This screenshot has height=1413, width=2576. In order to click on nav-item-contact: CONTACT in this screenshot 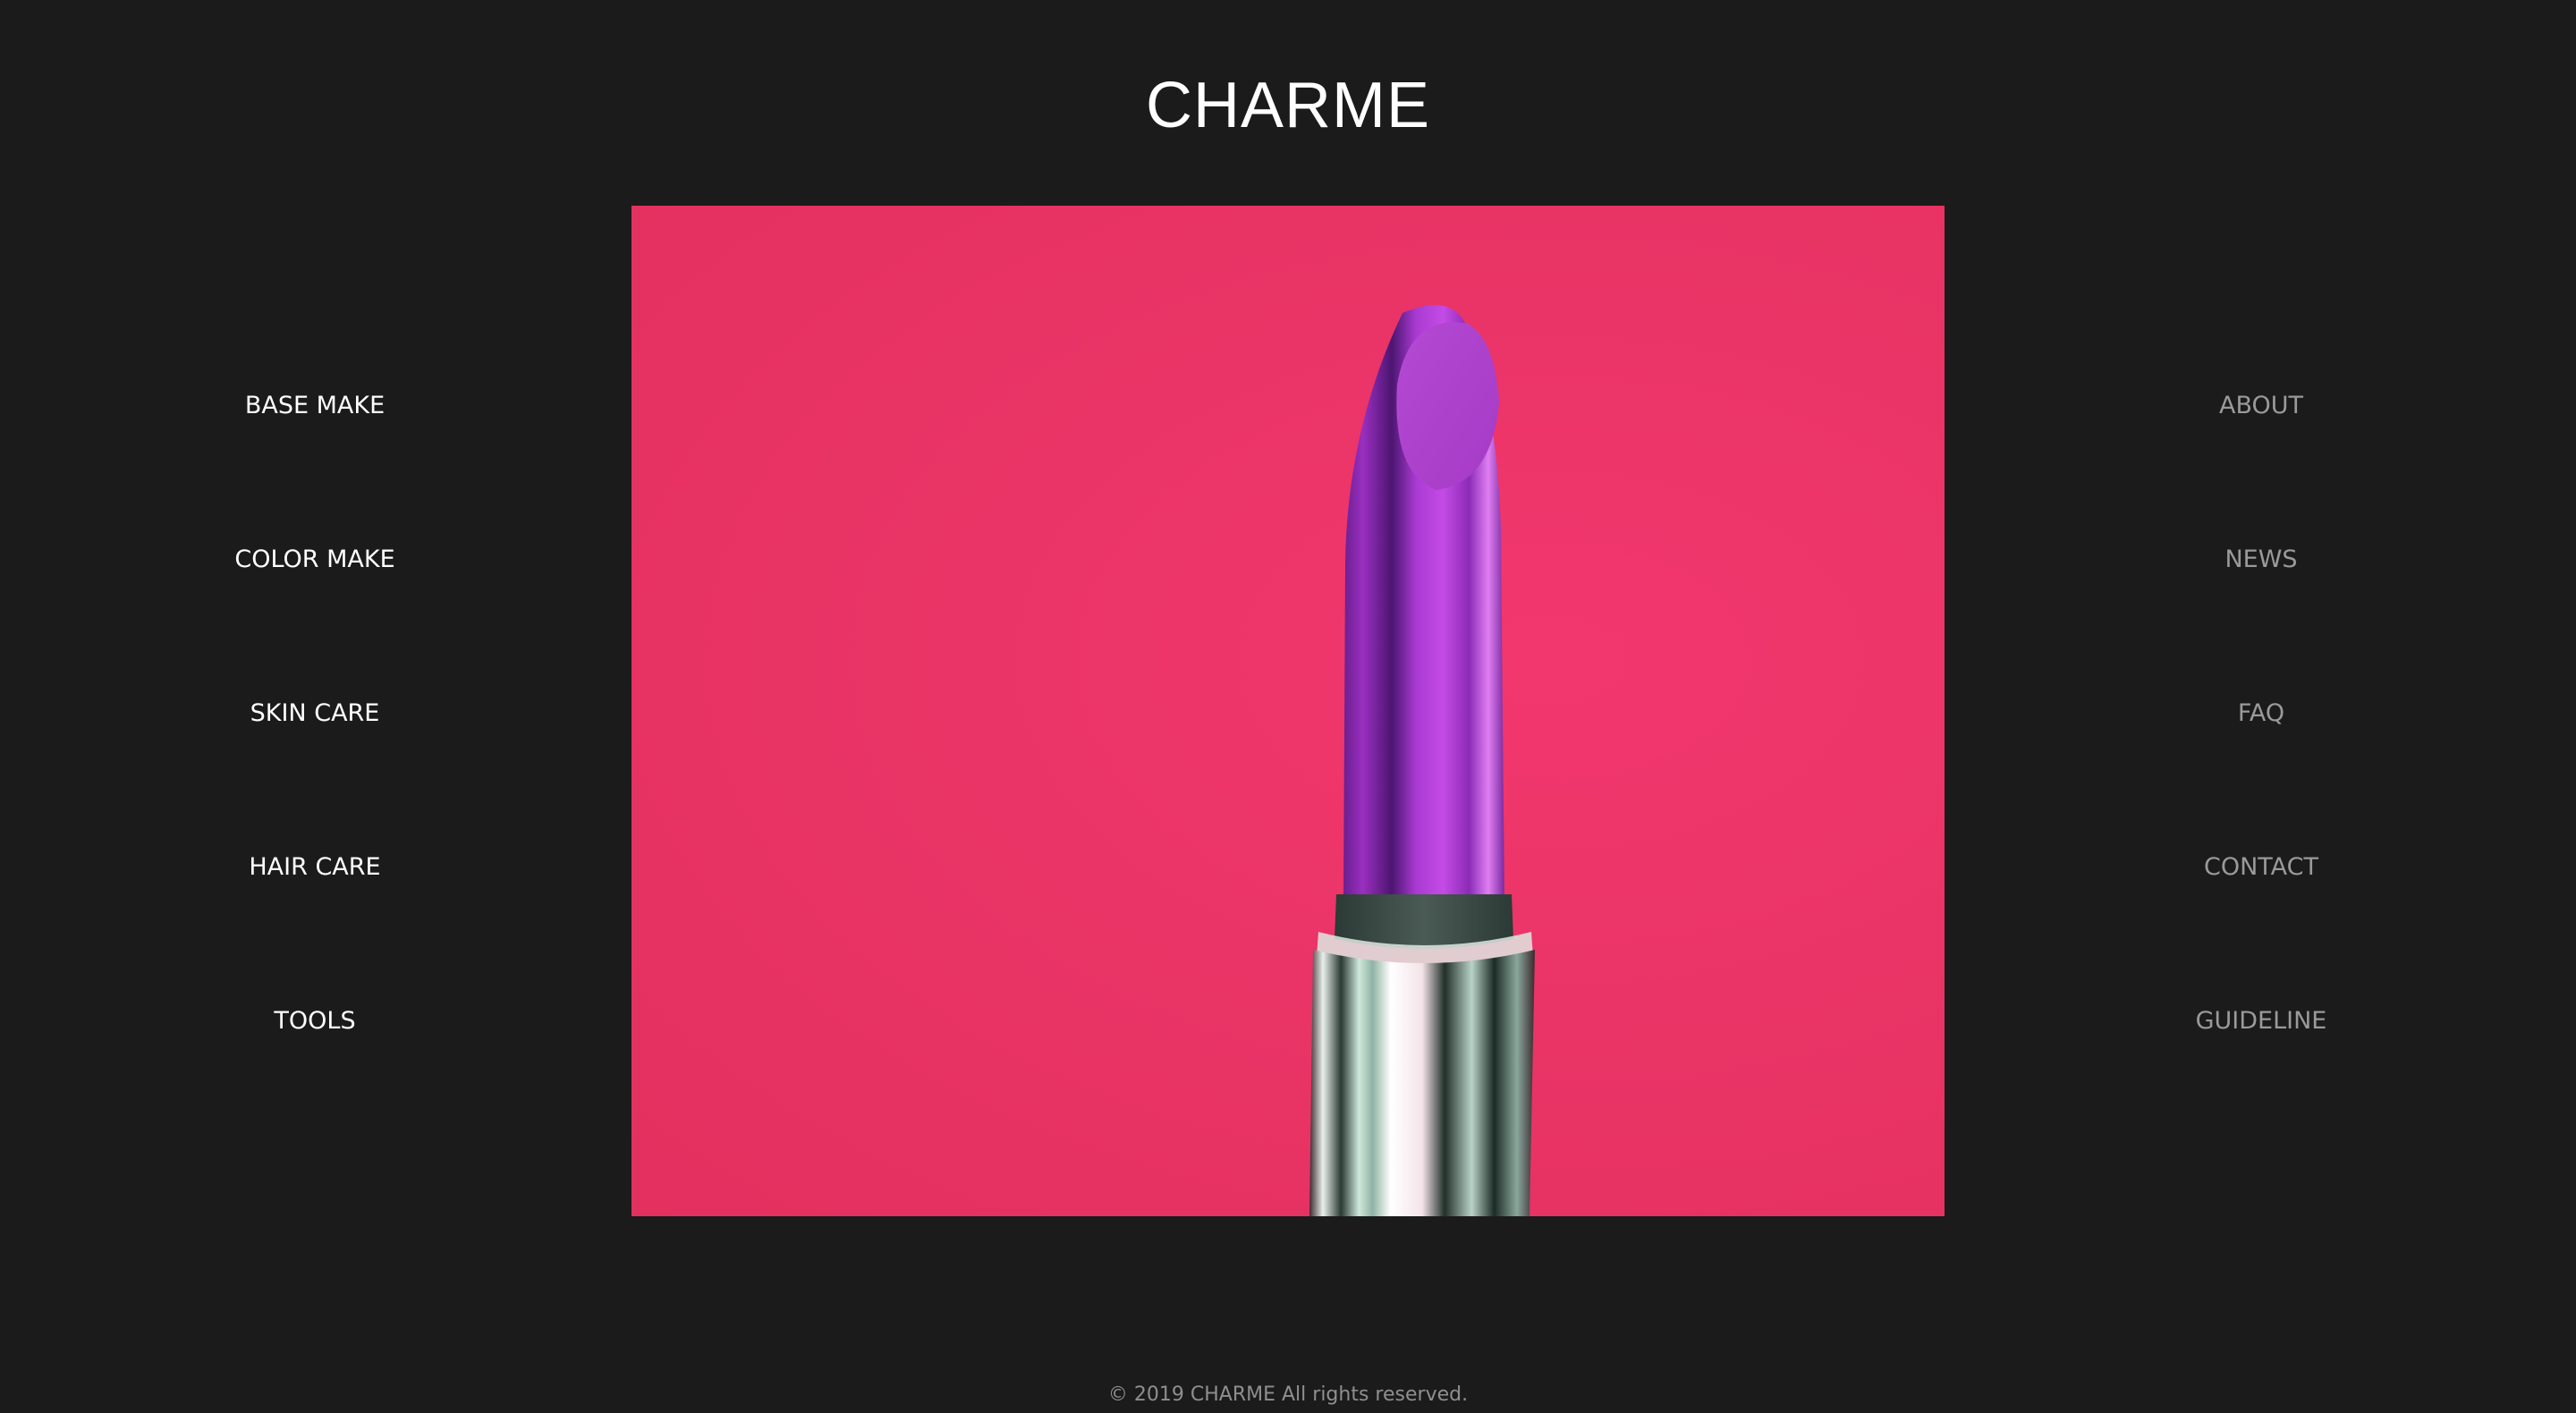, I will do `click(2261, 867)`.